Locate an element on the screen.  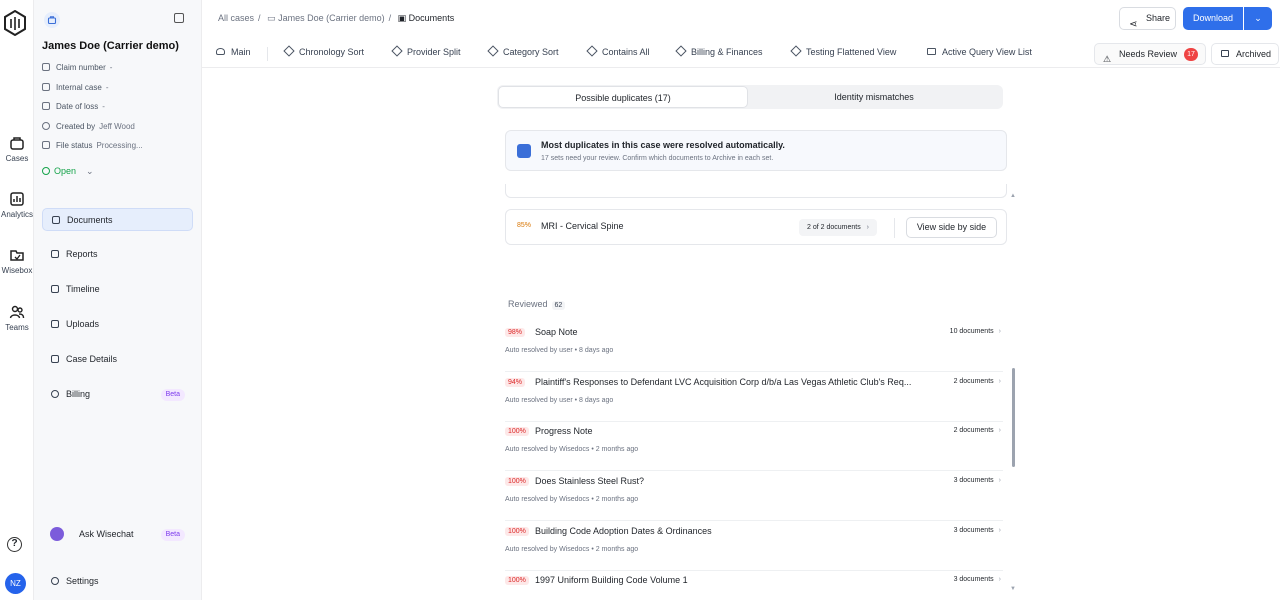
case-icon is located at coordinates (52, 20).